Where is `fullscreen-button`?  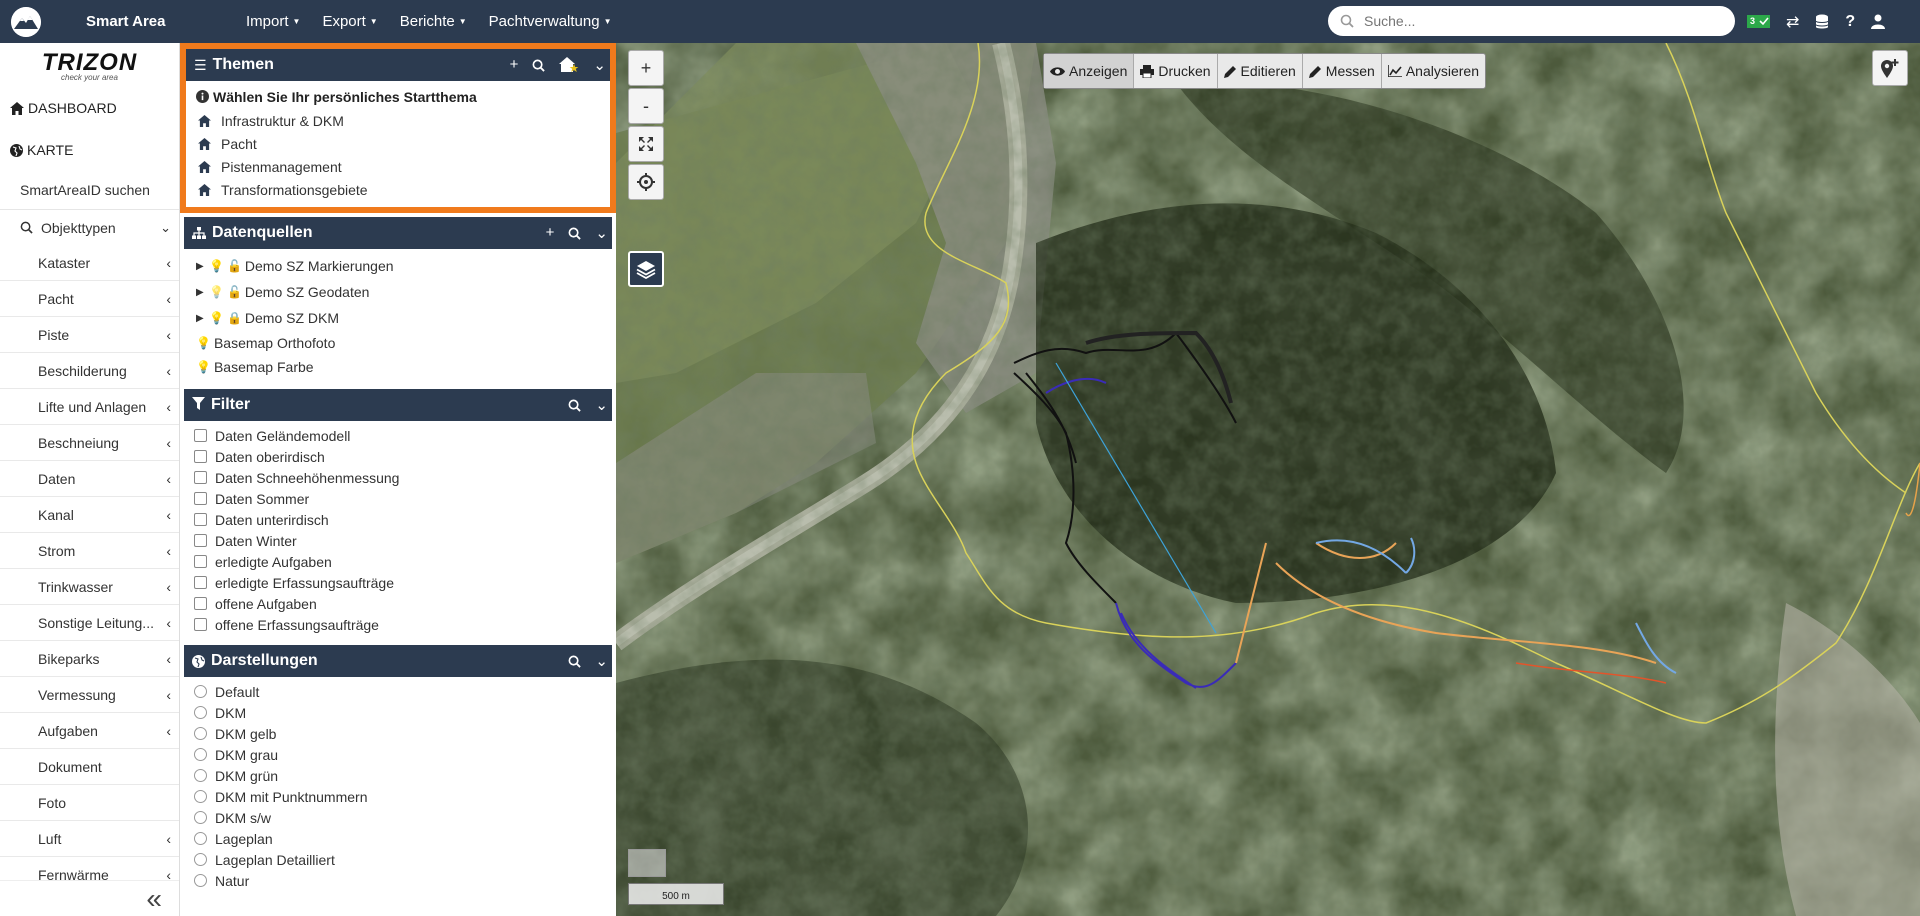 fullscreen-button is located at coordinates (646, 144).